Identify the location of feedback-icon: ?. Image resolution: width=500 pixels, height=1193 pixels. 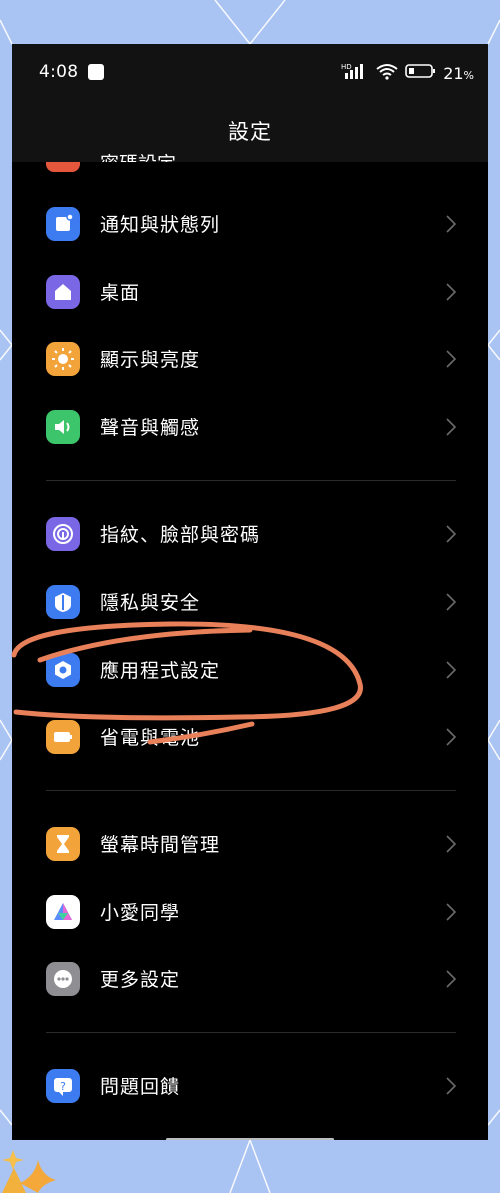
(63, 1086).